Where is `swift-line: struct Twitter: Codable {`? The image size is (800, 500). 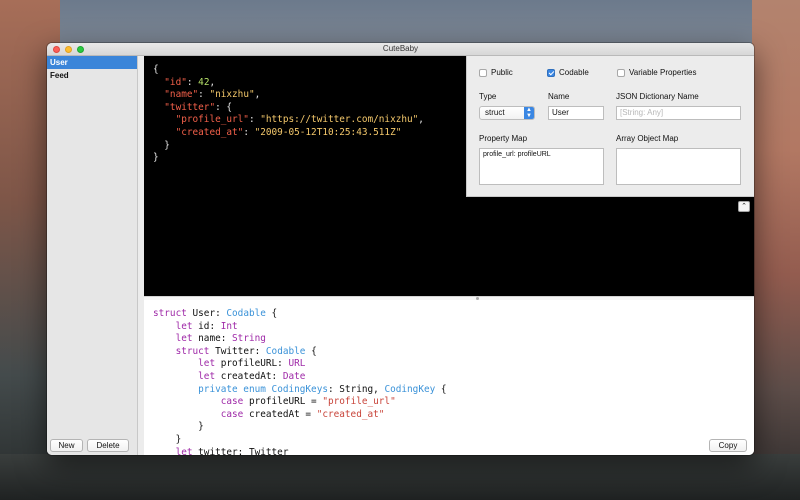 swift-line: struct Twitter: Codable { is located at coordinates (246, 351).